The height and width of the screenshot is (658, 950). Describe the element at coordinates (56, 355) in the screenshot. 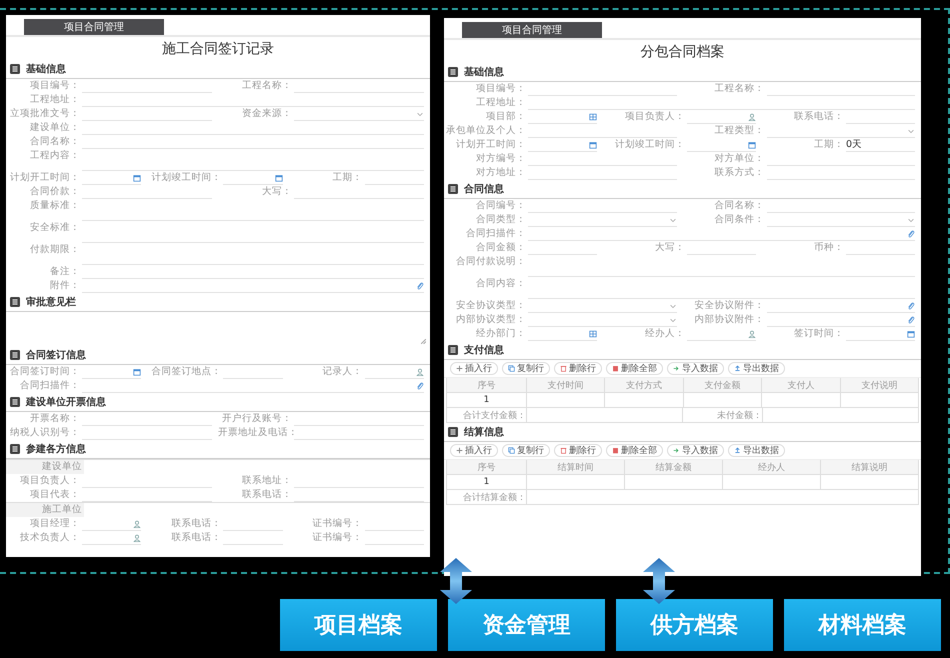

I see `section-title: 合同签订信息` at that location.